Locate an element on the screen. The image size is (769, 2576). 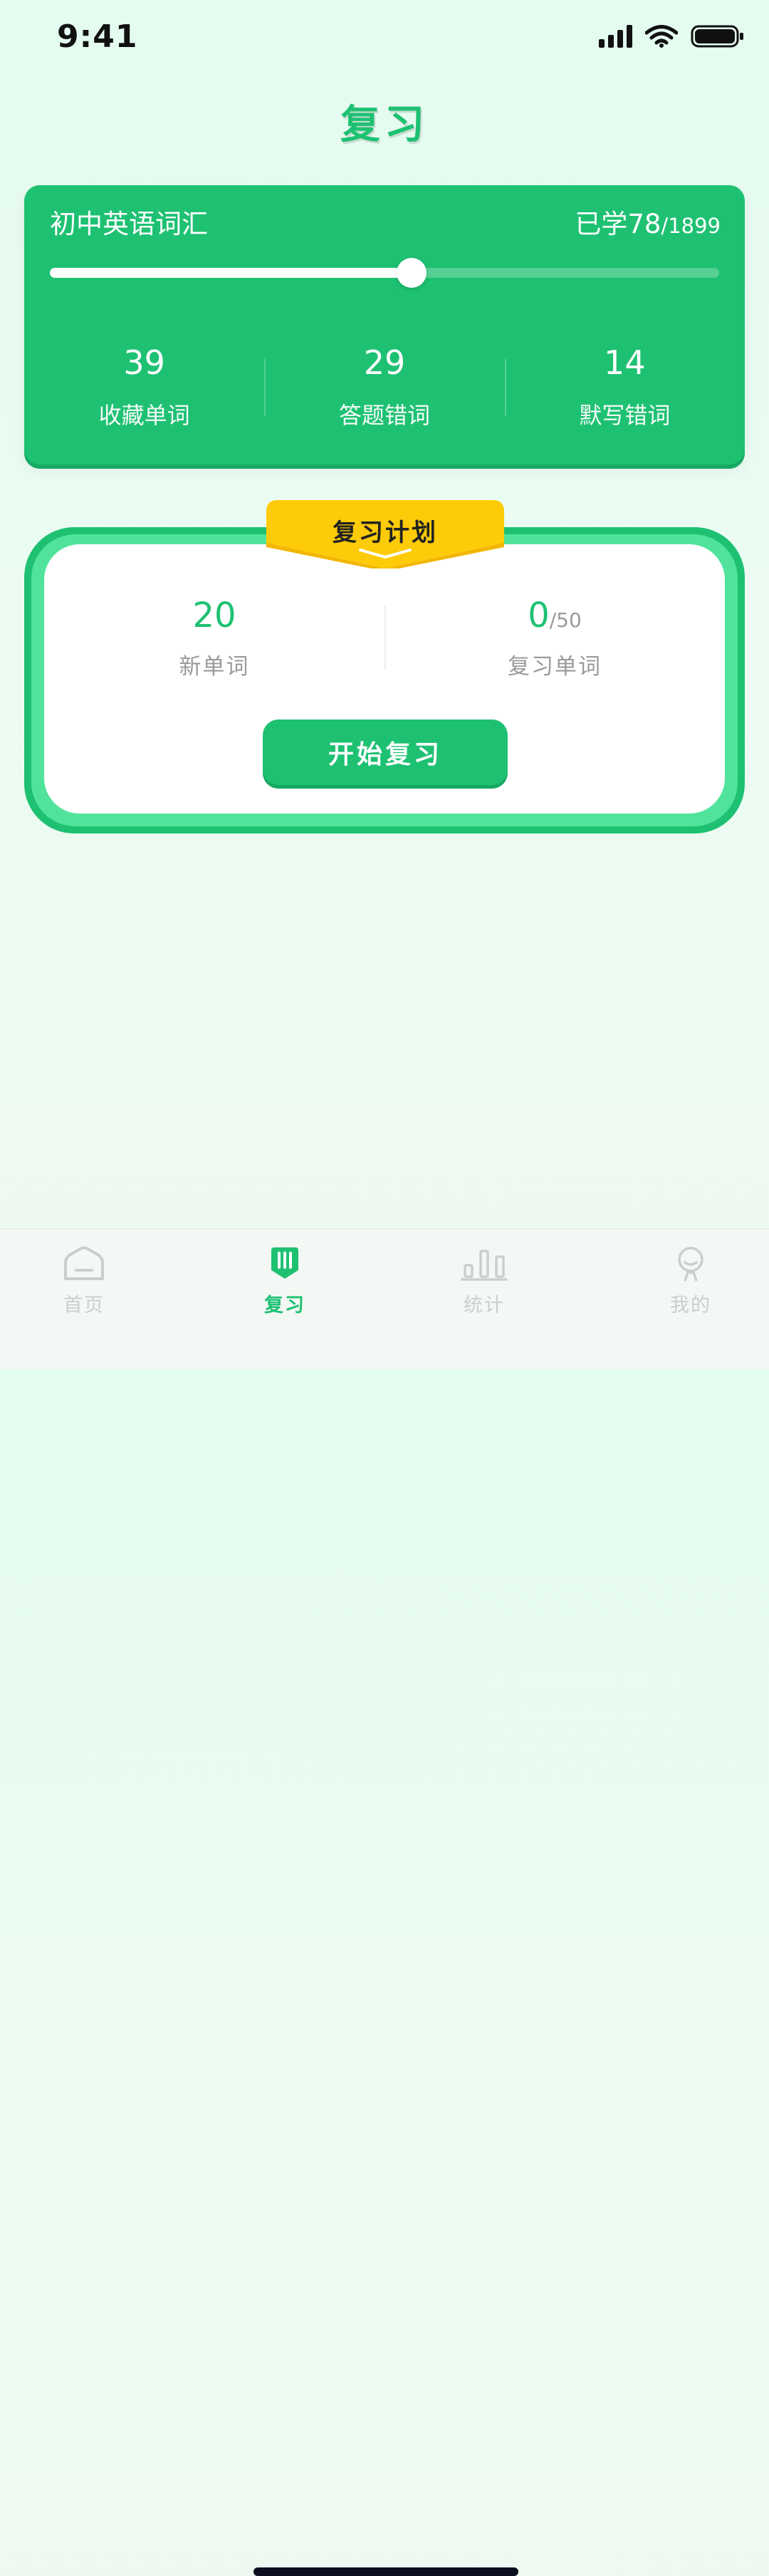
status-time: 9:41 is located at coordinates (97, 37).